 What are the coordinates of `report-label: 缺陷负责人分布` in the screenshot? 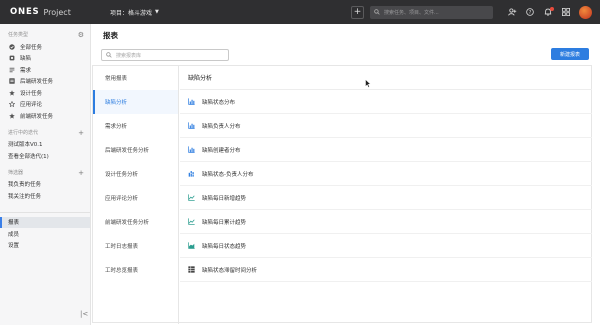 It's located at (221, 126).